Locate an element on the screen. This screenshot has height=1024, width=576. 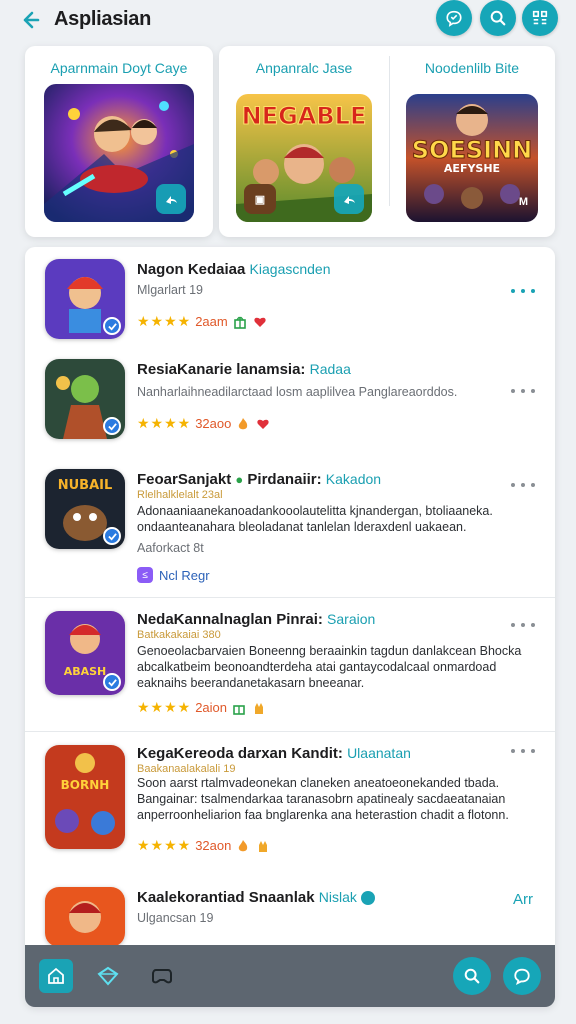
diamond-icon is located at coordinates (108, 976).